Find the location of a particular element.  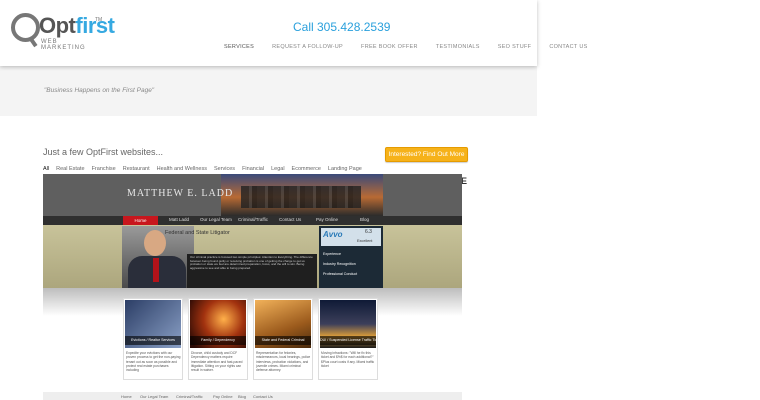

nav-request-follow-up: REQUEST A FOLLOW-UP is located at coordinates (307, 47).